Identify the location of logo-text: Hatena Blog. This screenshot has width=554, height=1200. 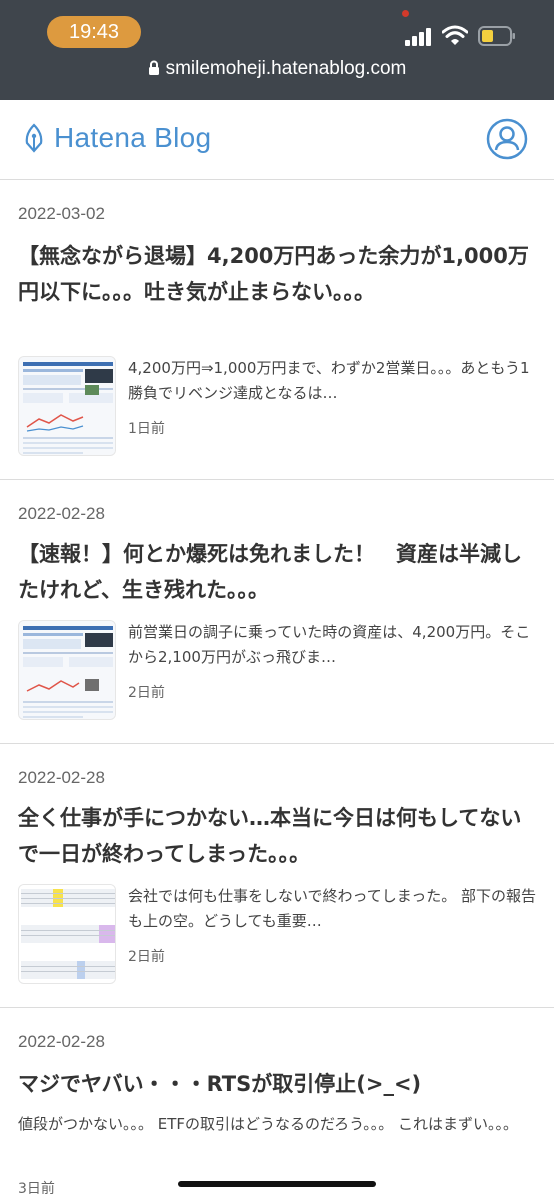
(133, 137).